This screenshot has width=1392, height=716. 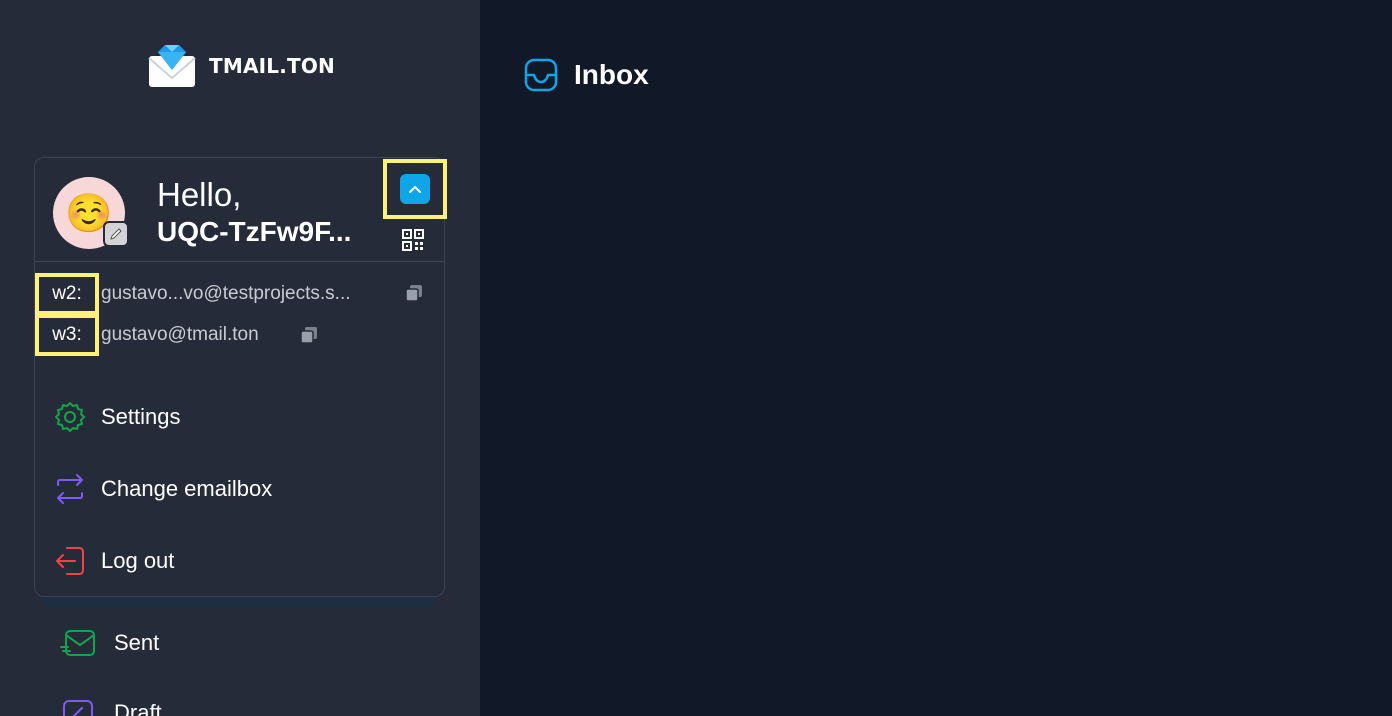 What do you see at coordinates (199, 194) in the screenshot?
I see `greeting: Hello,` at bounding box center [199, 194].